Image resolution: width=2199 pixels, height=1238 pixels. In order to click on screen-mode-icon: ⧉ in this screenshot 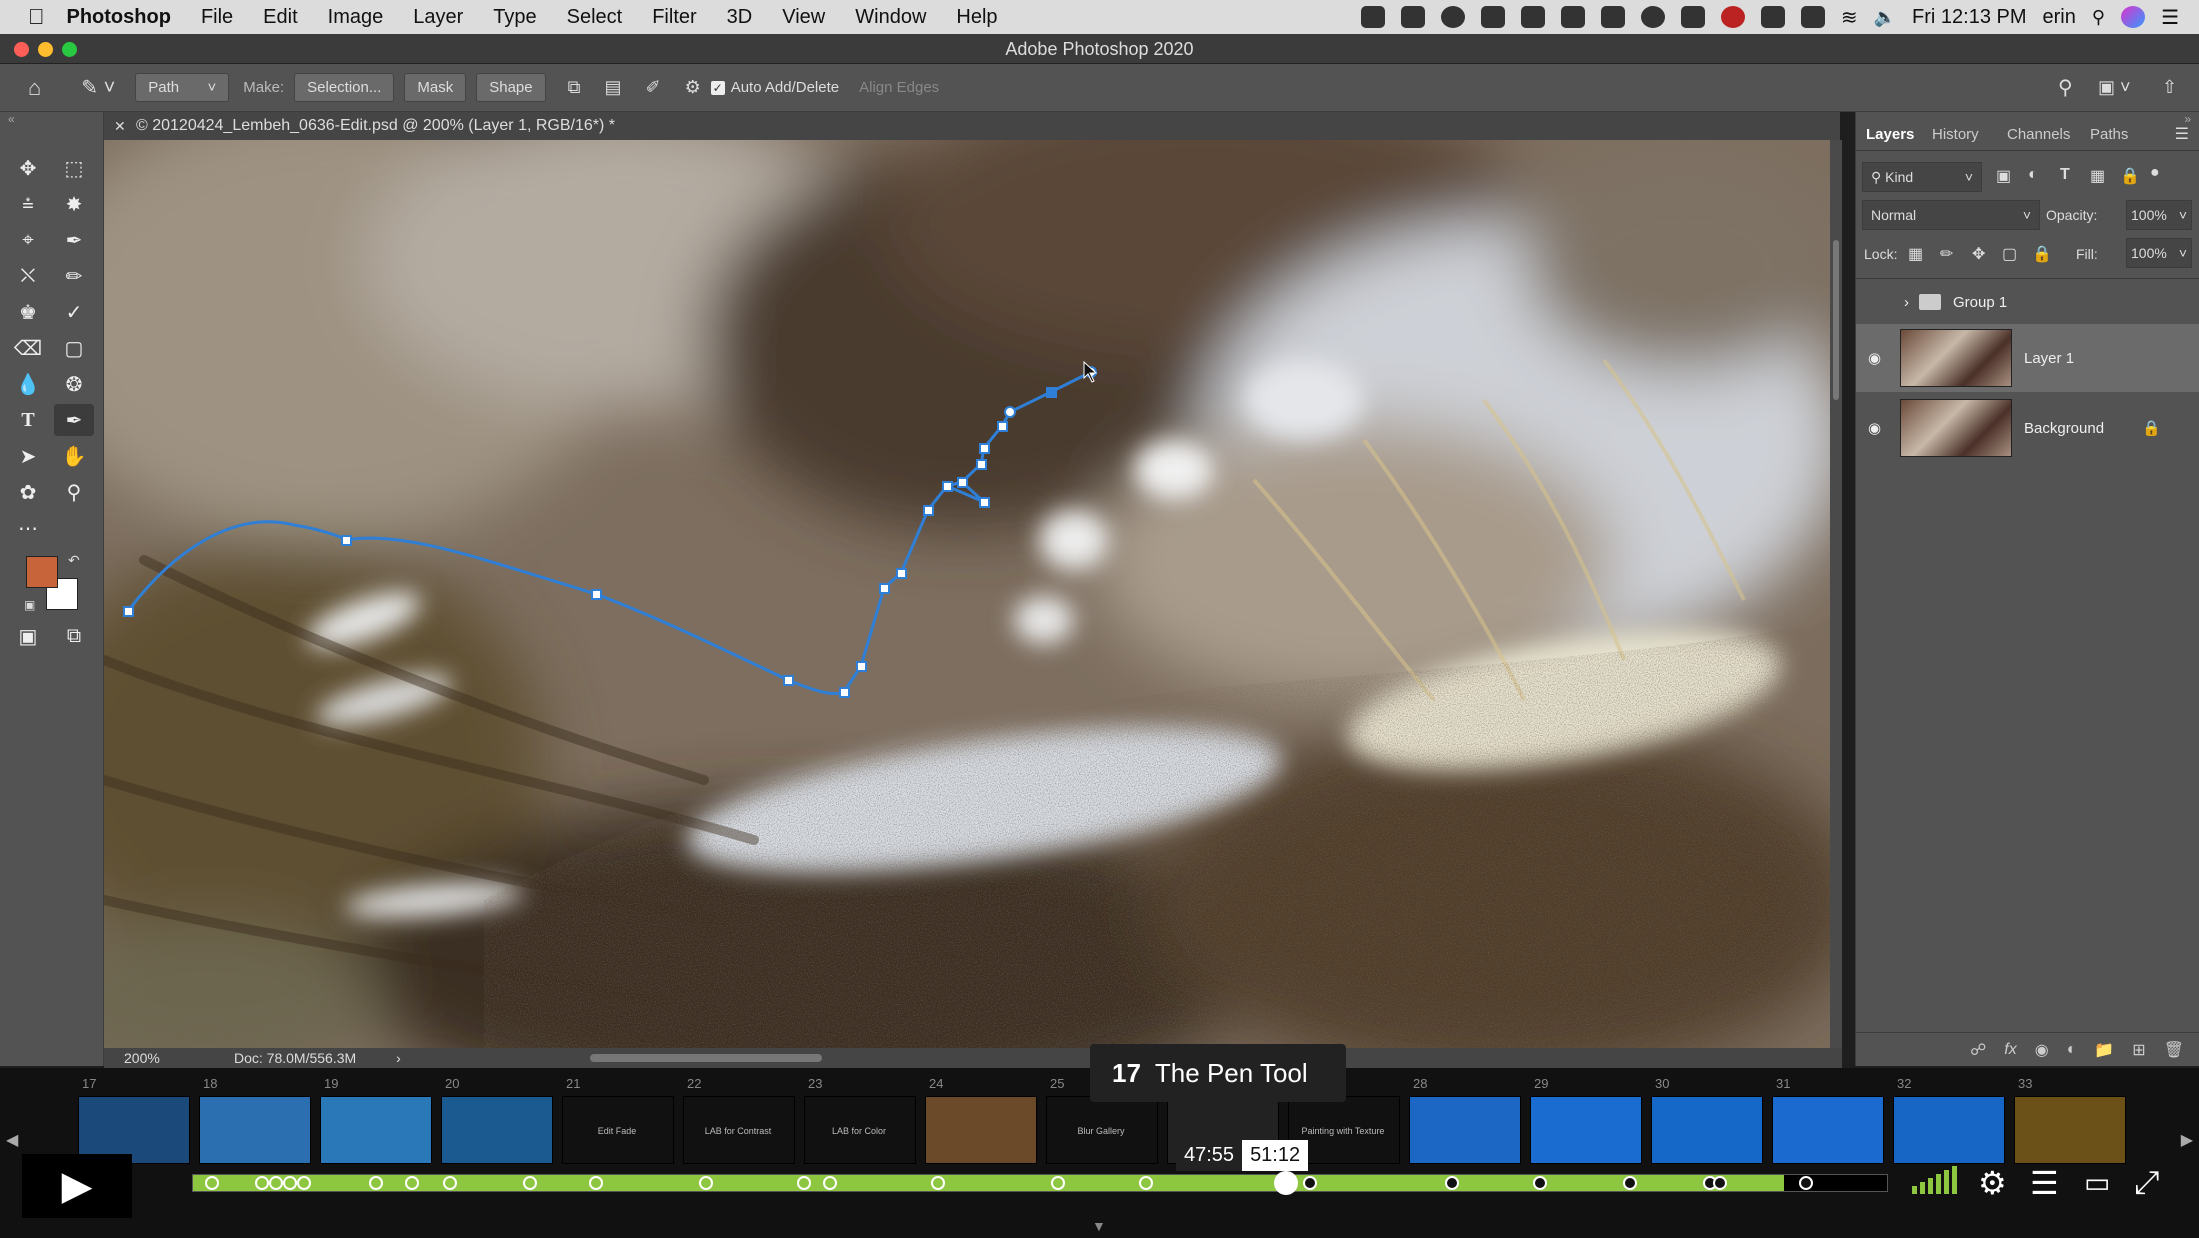, I will do `click(74, 636)`.